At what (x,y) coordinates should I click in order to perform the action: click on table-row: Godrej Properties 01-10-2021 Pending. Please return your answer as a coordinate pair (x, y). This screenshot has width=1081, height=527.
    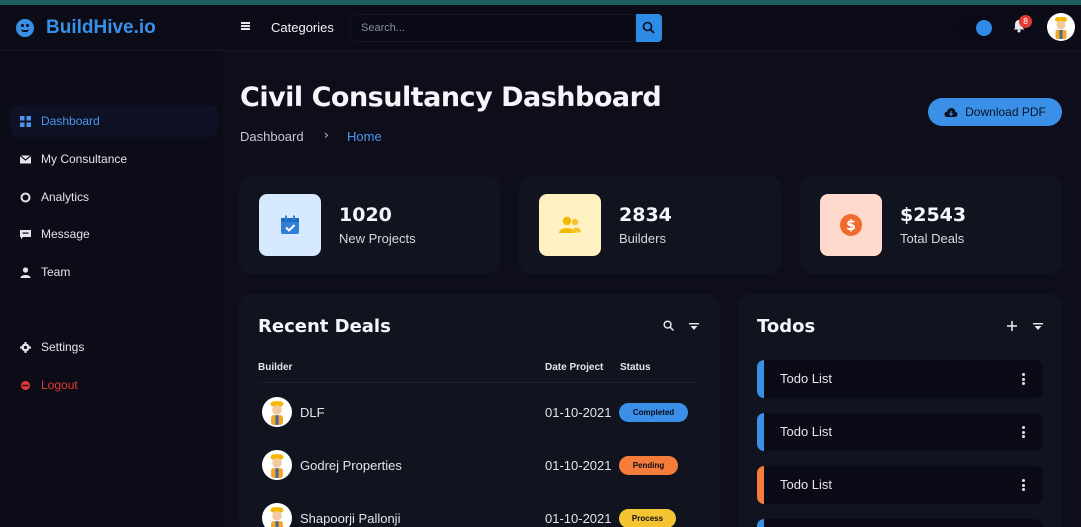
    Looking at the image, I should click on (479, 468).